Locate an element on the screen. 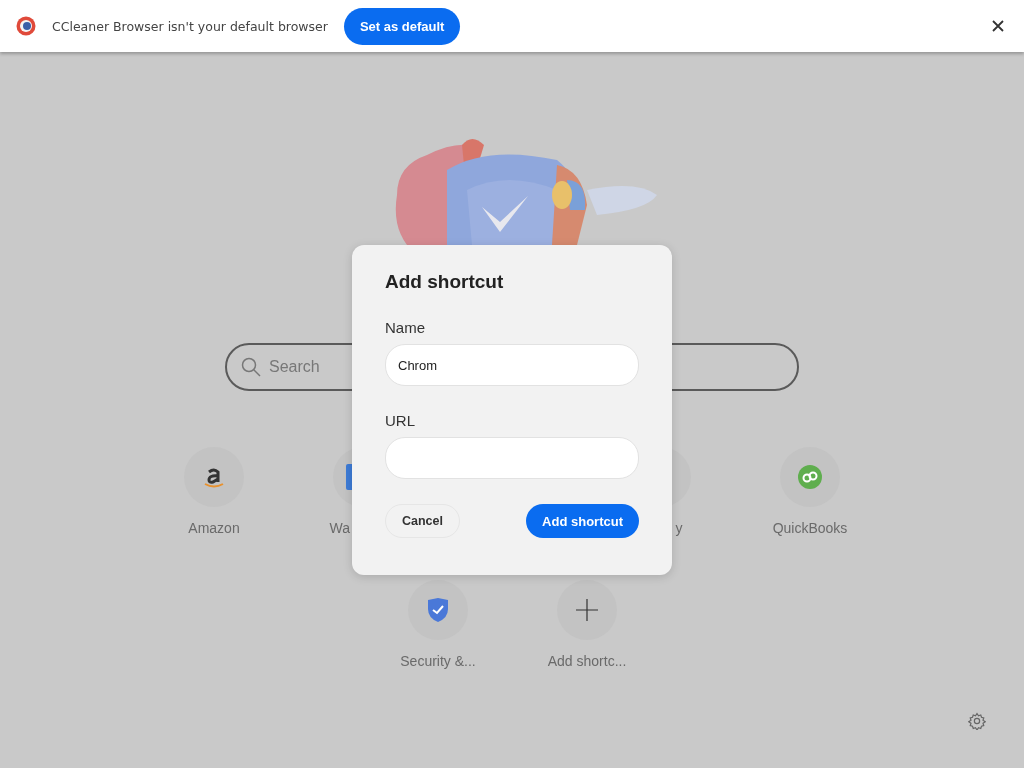 Image resolution: width=1024 pixels, height=768 pixels. dialog-title: Add shortcut is located at coordinates (444, 282).